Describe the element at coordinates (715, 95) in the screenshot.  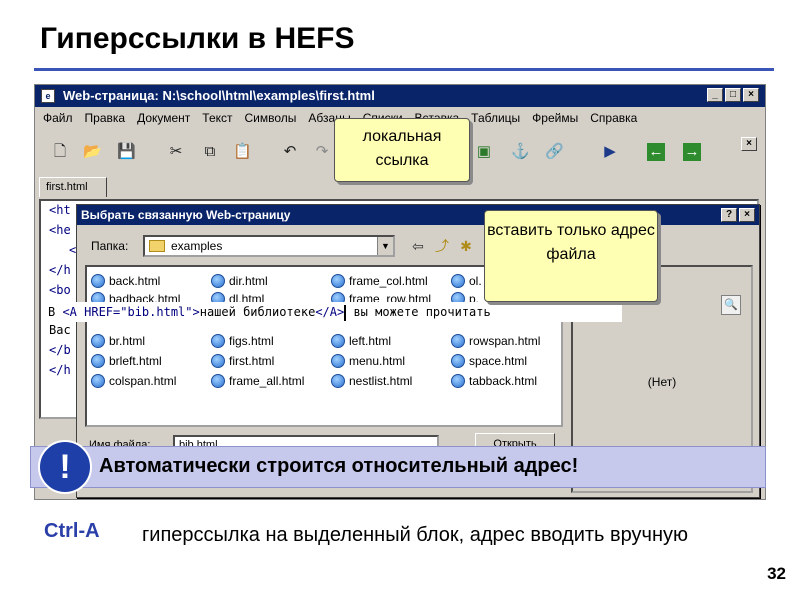
I see `minimize-button: _` at that location.